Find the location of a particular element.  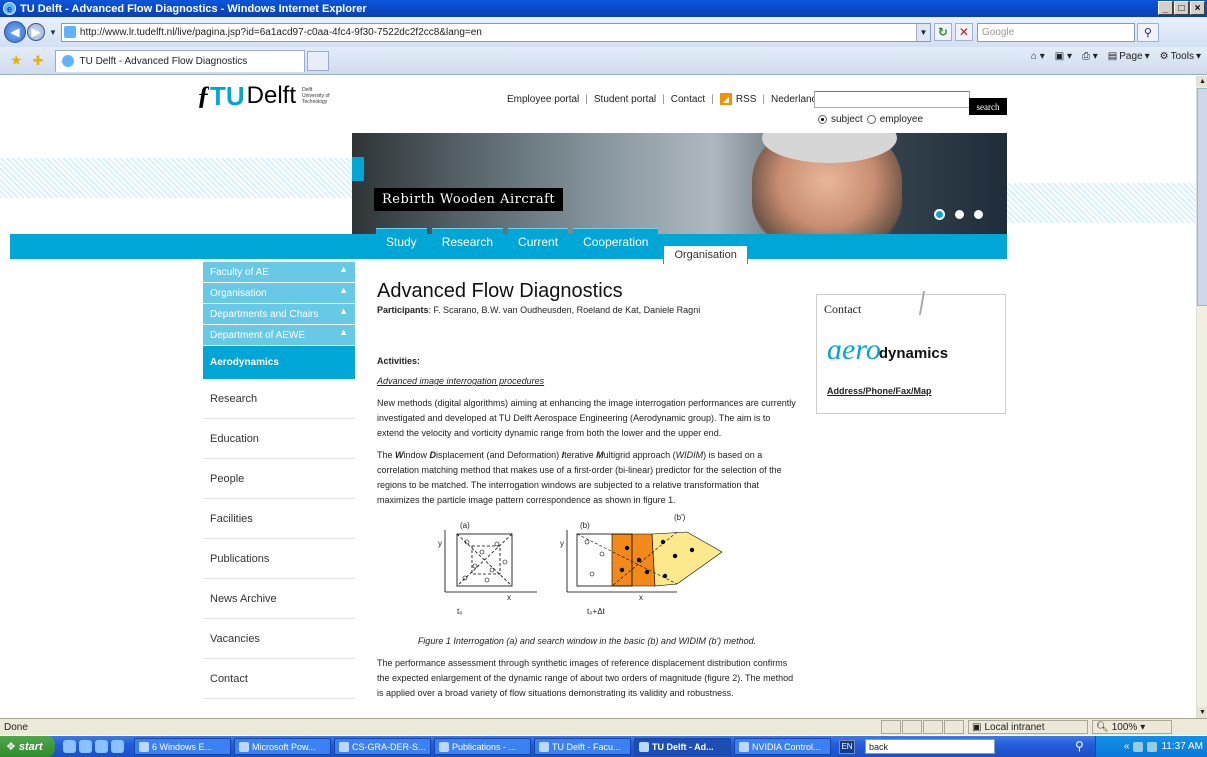

link-rss: RSS is located at coordinates (746, 99).